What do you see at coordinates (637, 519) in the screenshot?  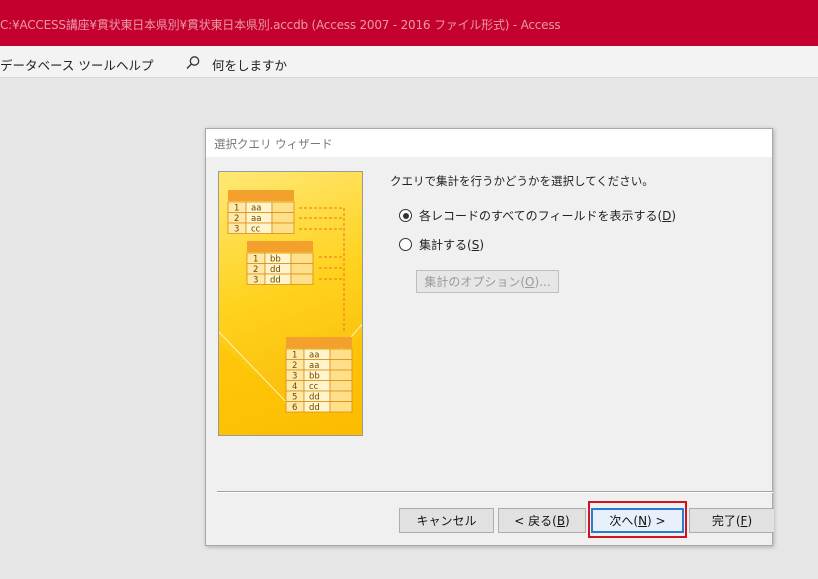 I see `next-button-highlight` at bounding box center [637, 519].